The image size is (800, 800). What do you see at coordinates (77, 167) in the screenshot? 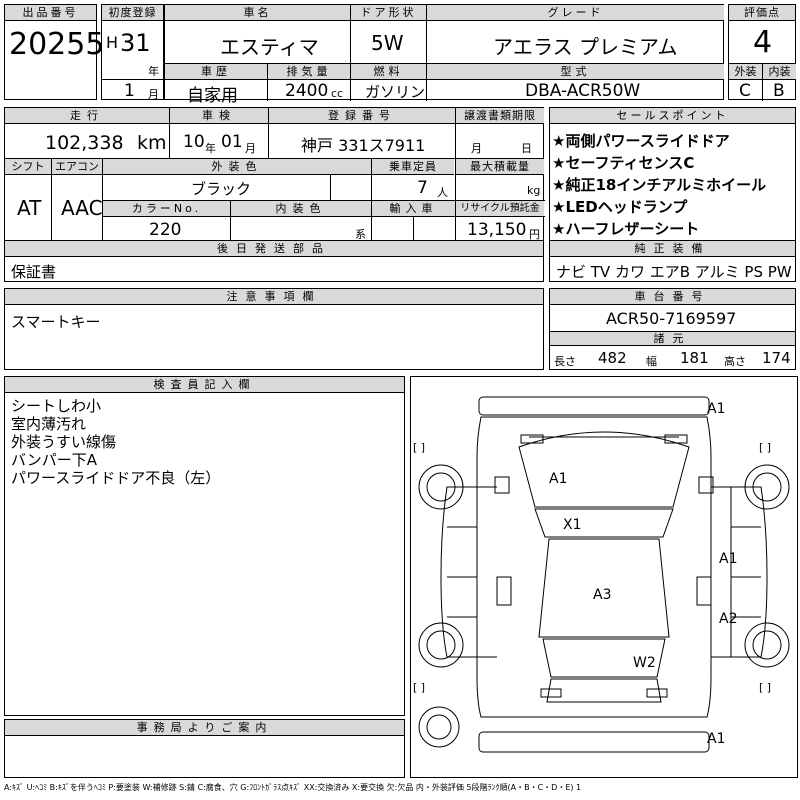
I see `ac-label: エアコン` at bounding box center [77, 167].